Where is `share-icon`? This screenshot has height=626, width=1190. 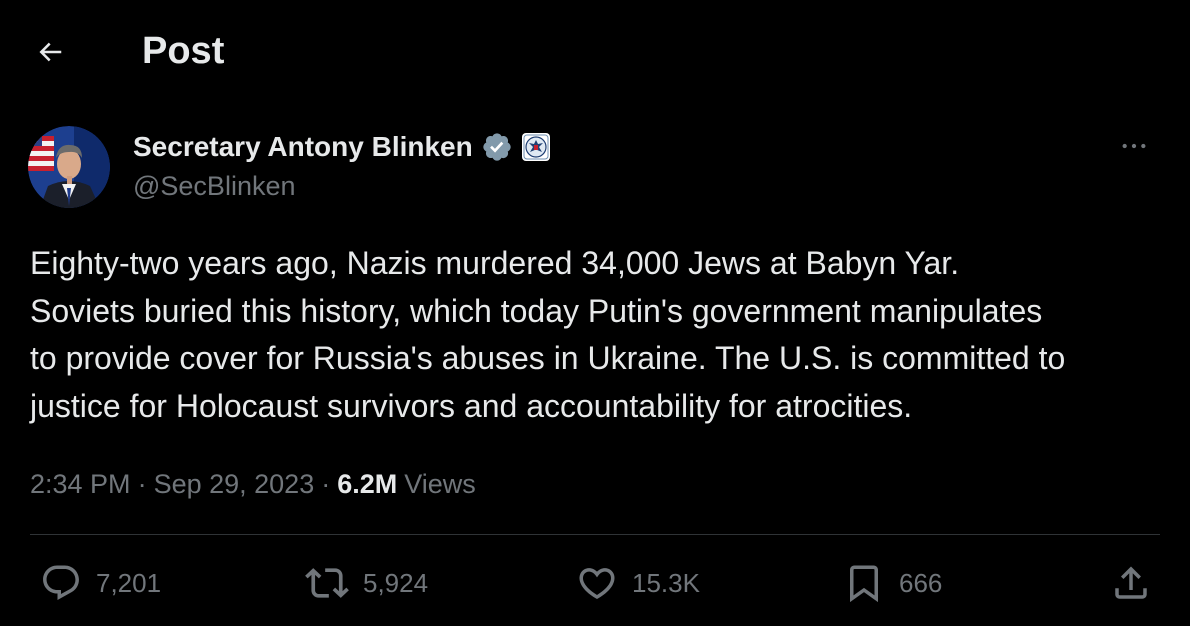
share-icon is located at coordinates (1131, 582).